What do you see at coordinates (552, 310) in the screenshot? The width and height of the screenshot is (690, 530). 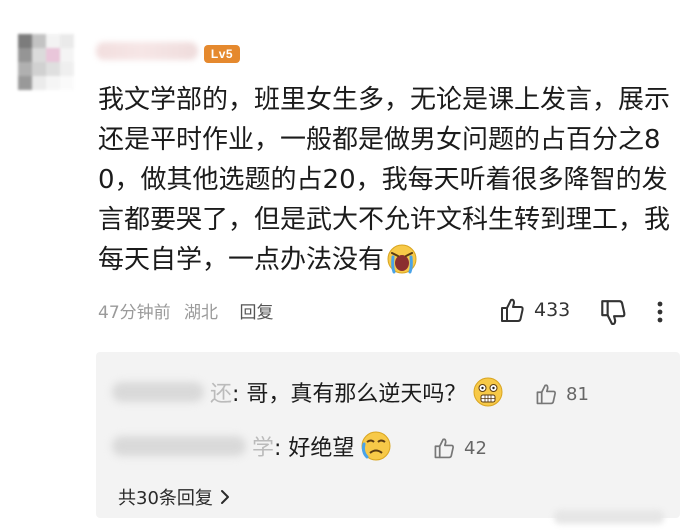 I see `like-count: 433` at bounding box center [552, 310].